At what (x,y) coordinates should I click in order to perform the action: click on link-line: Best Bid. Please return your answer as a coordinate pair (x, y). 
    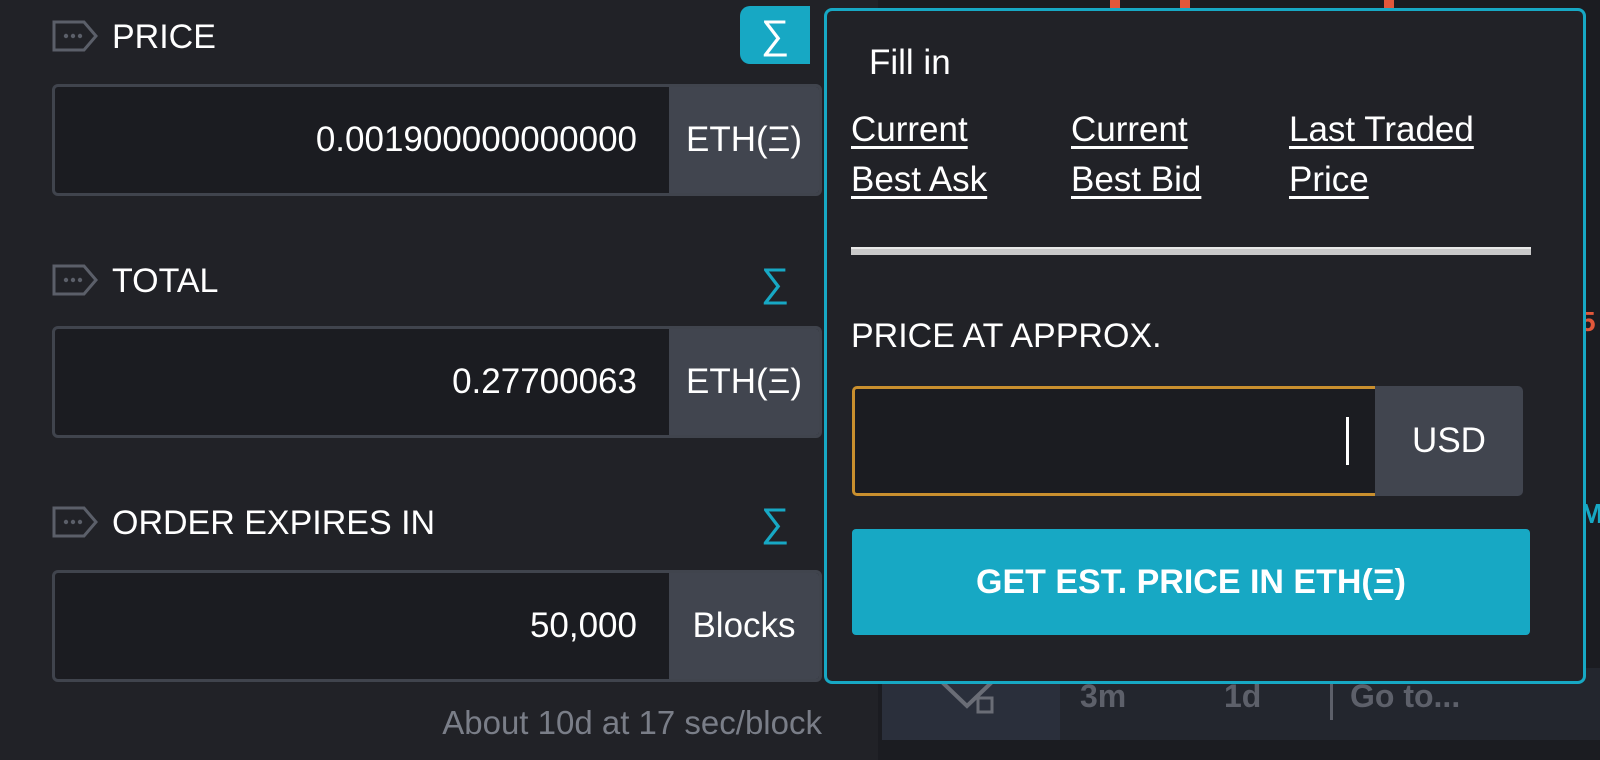
    Looking at the image, I should click on (1136, 179).